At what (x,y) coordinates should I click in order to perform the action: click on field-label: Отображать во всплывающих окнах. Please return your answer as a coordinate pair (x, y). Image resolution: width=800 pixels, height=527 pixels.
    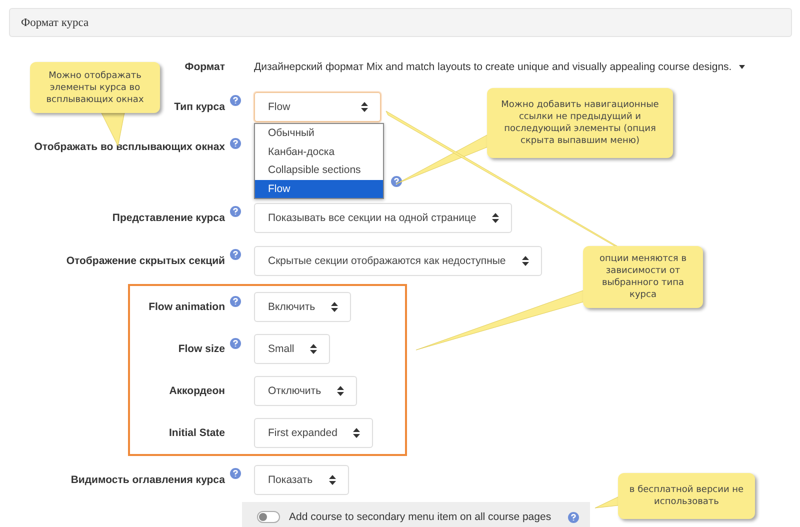
    Looking at the image, I should click on (129, 147).